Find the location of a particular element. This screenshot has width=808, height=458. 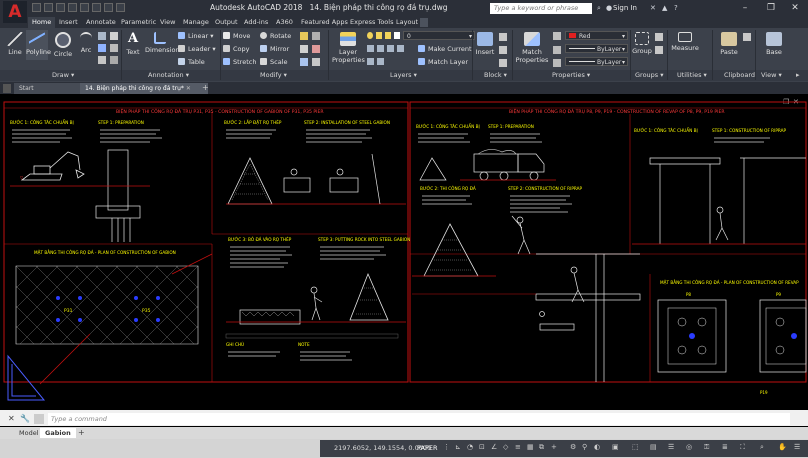

fullscreen-icon: ⛶ is located at coordinates (744, 447).